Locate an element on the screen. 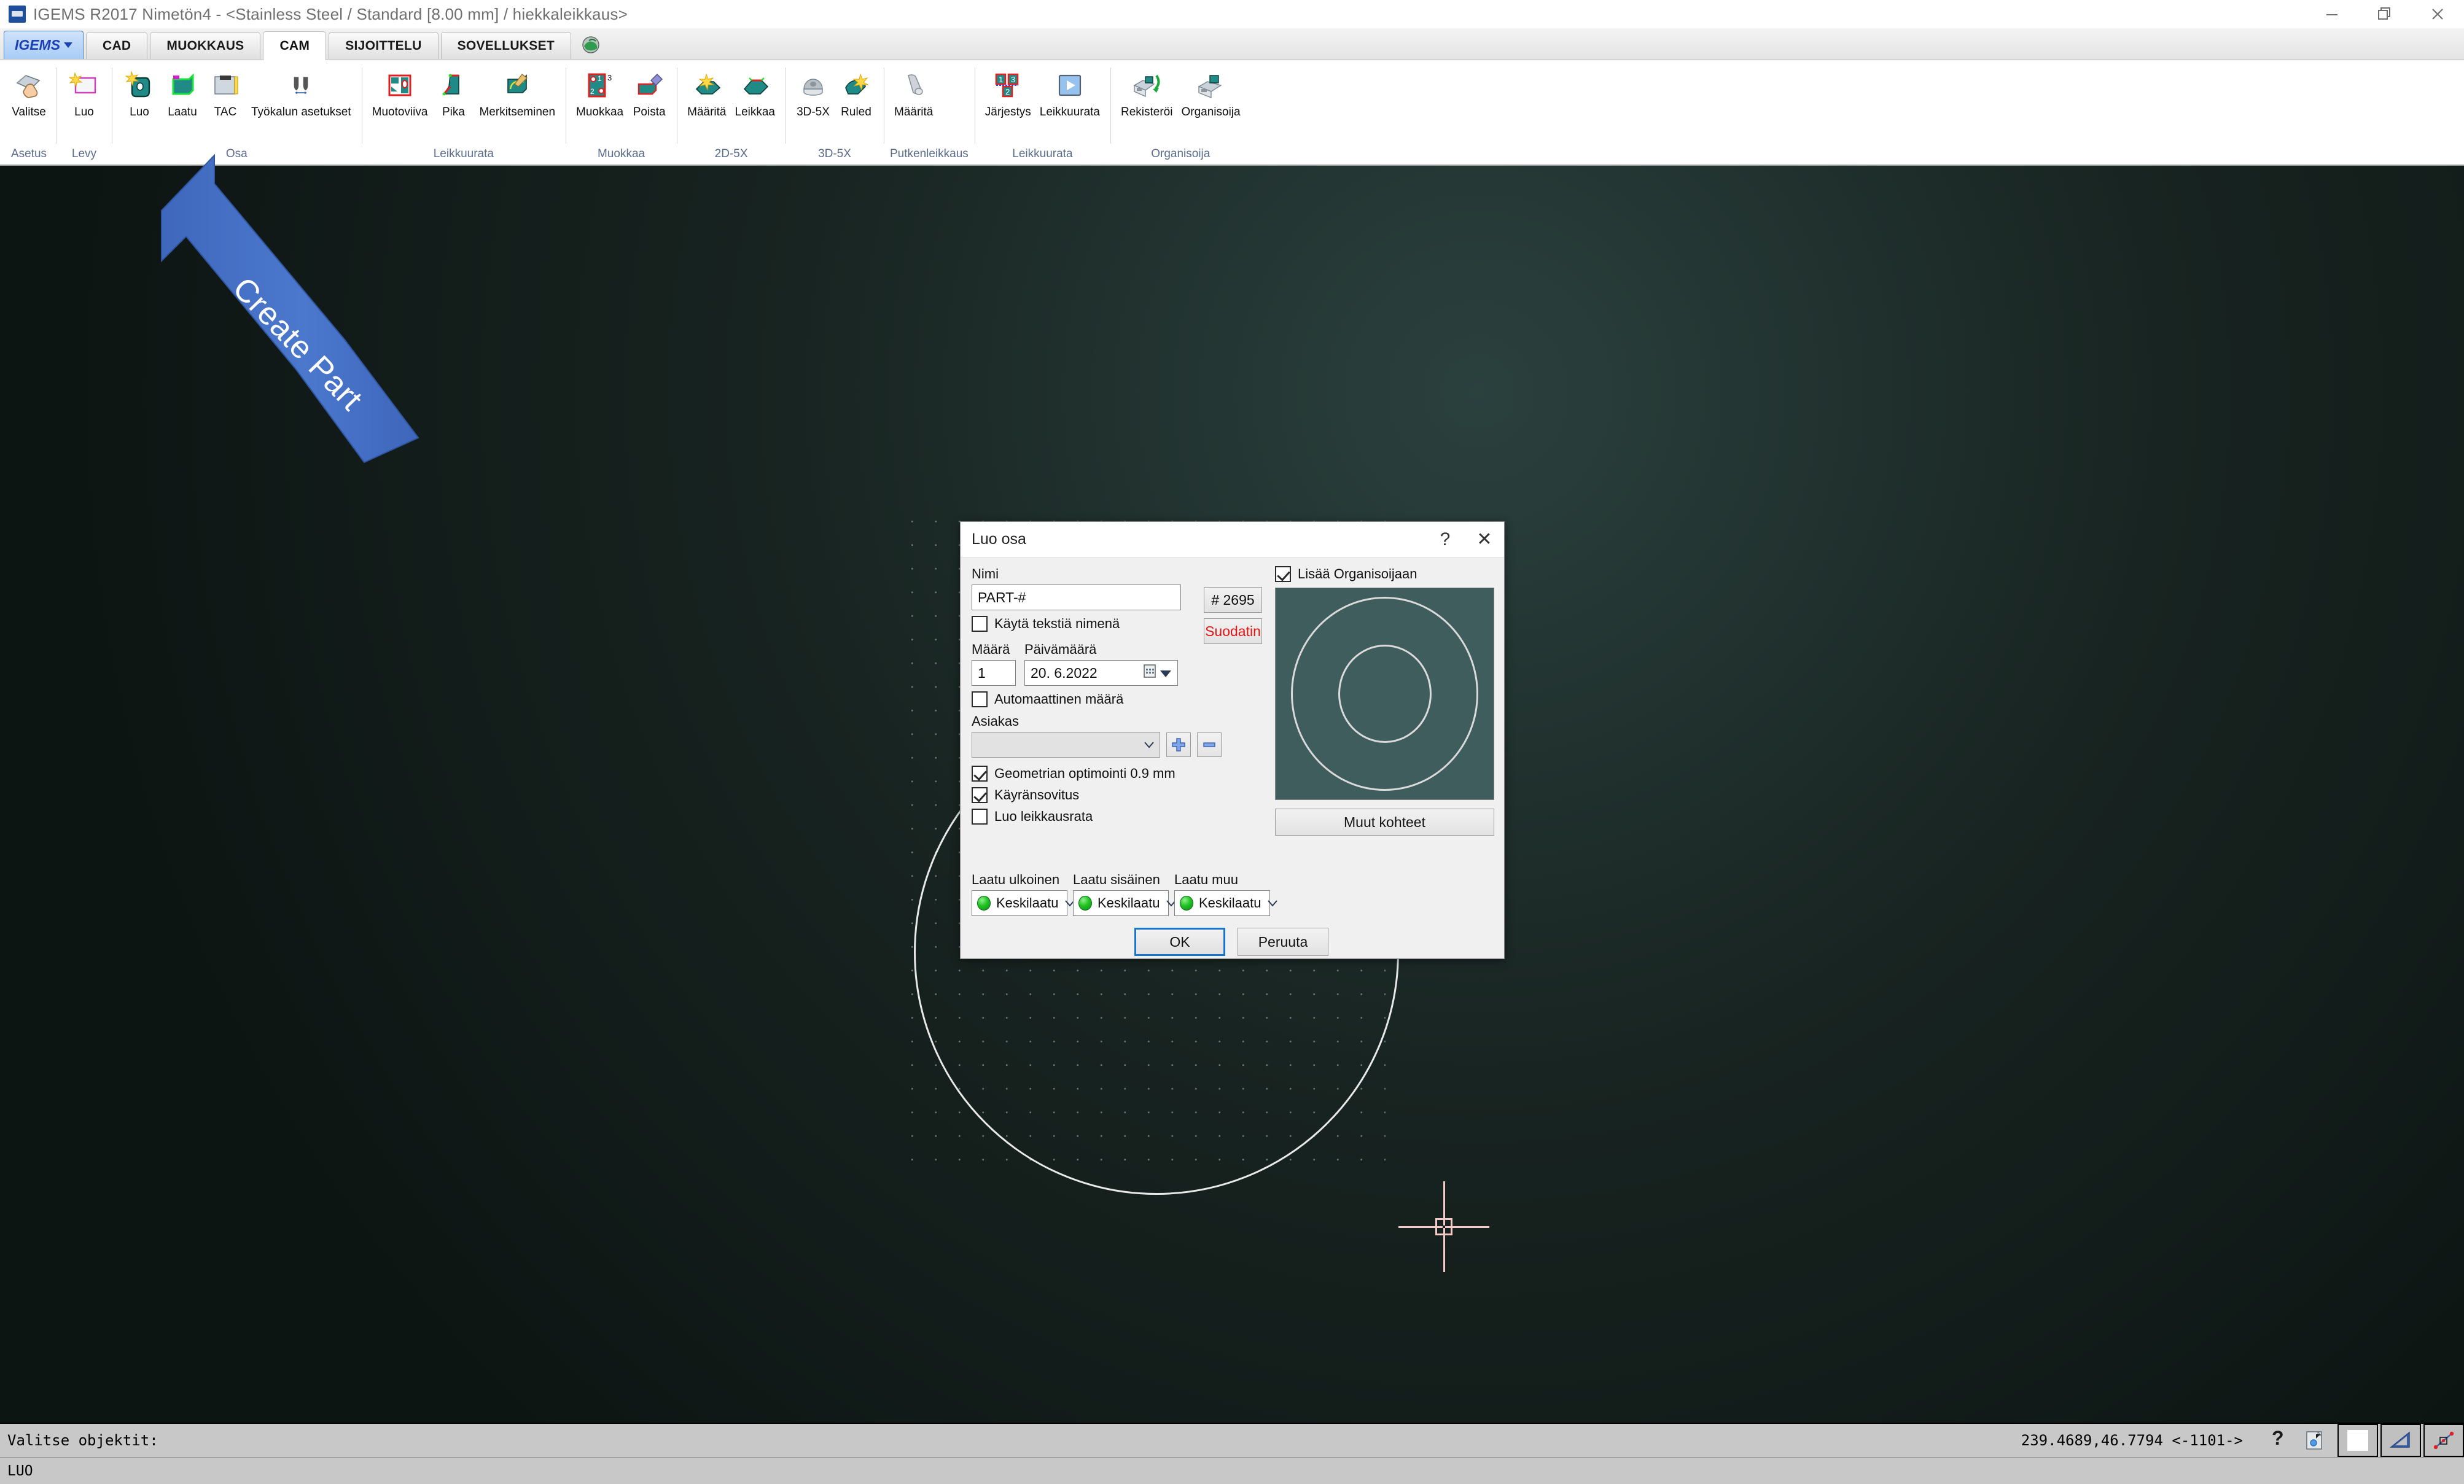  ribbon-button-tac: TAC is located at coordinates (226, 92).